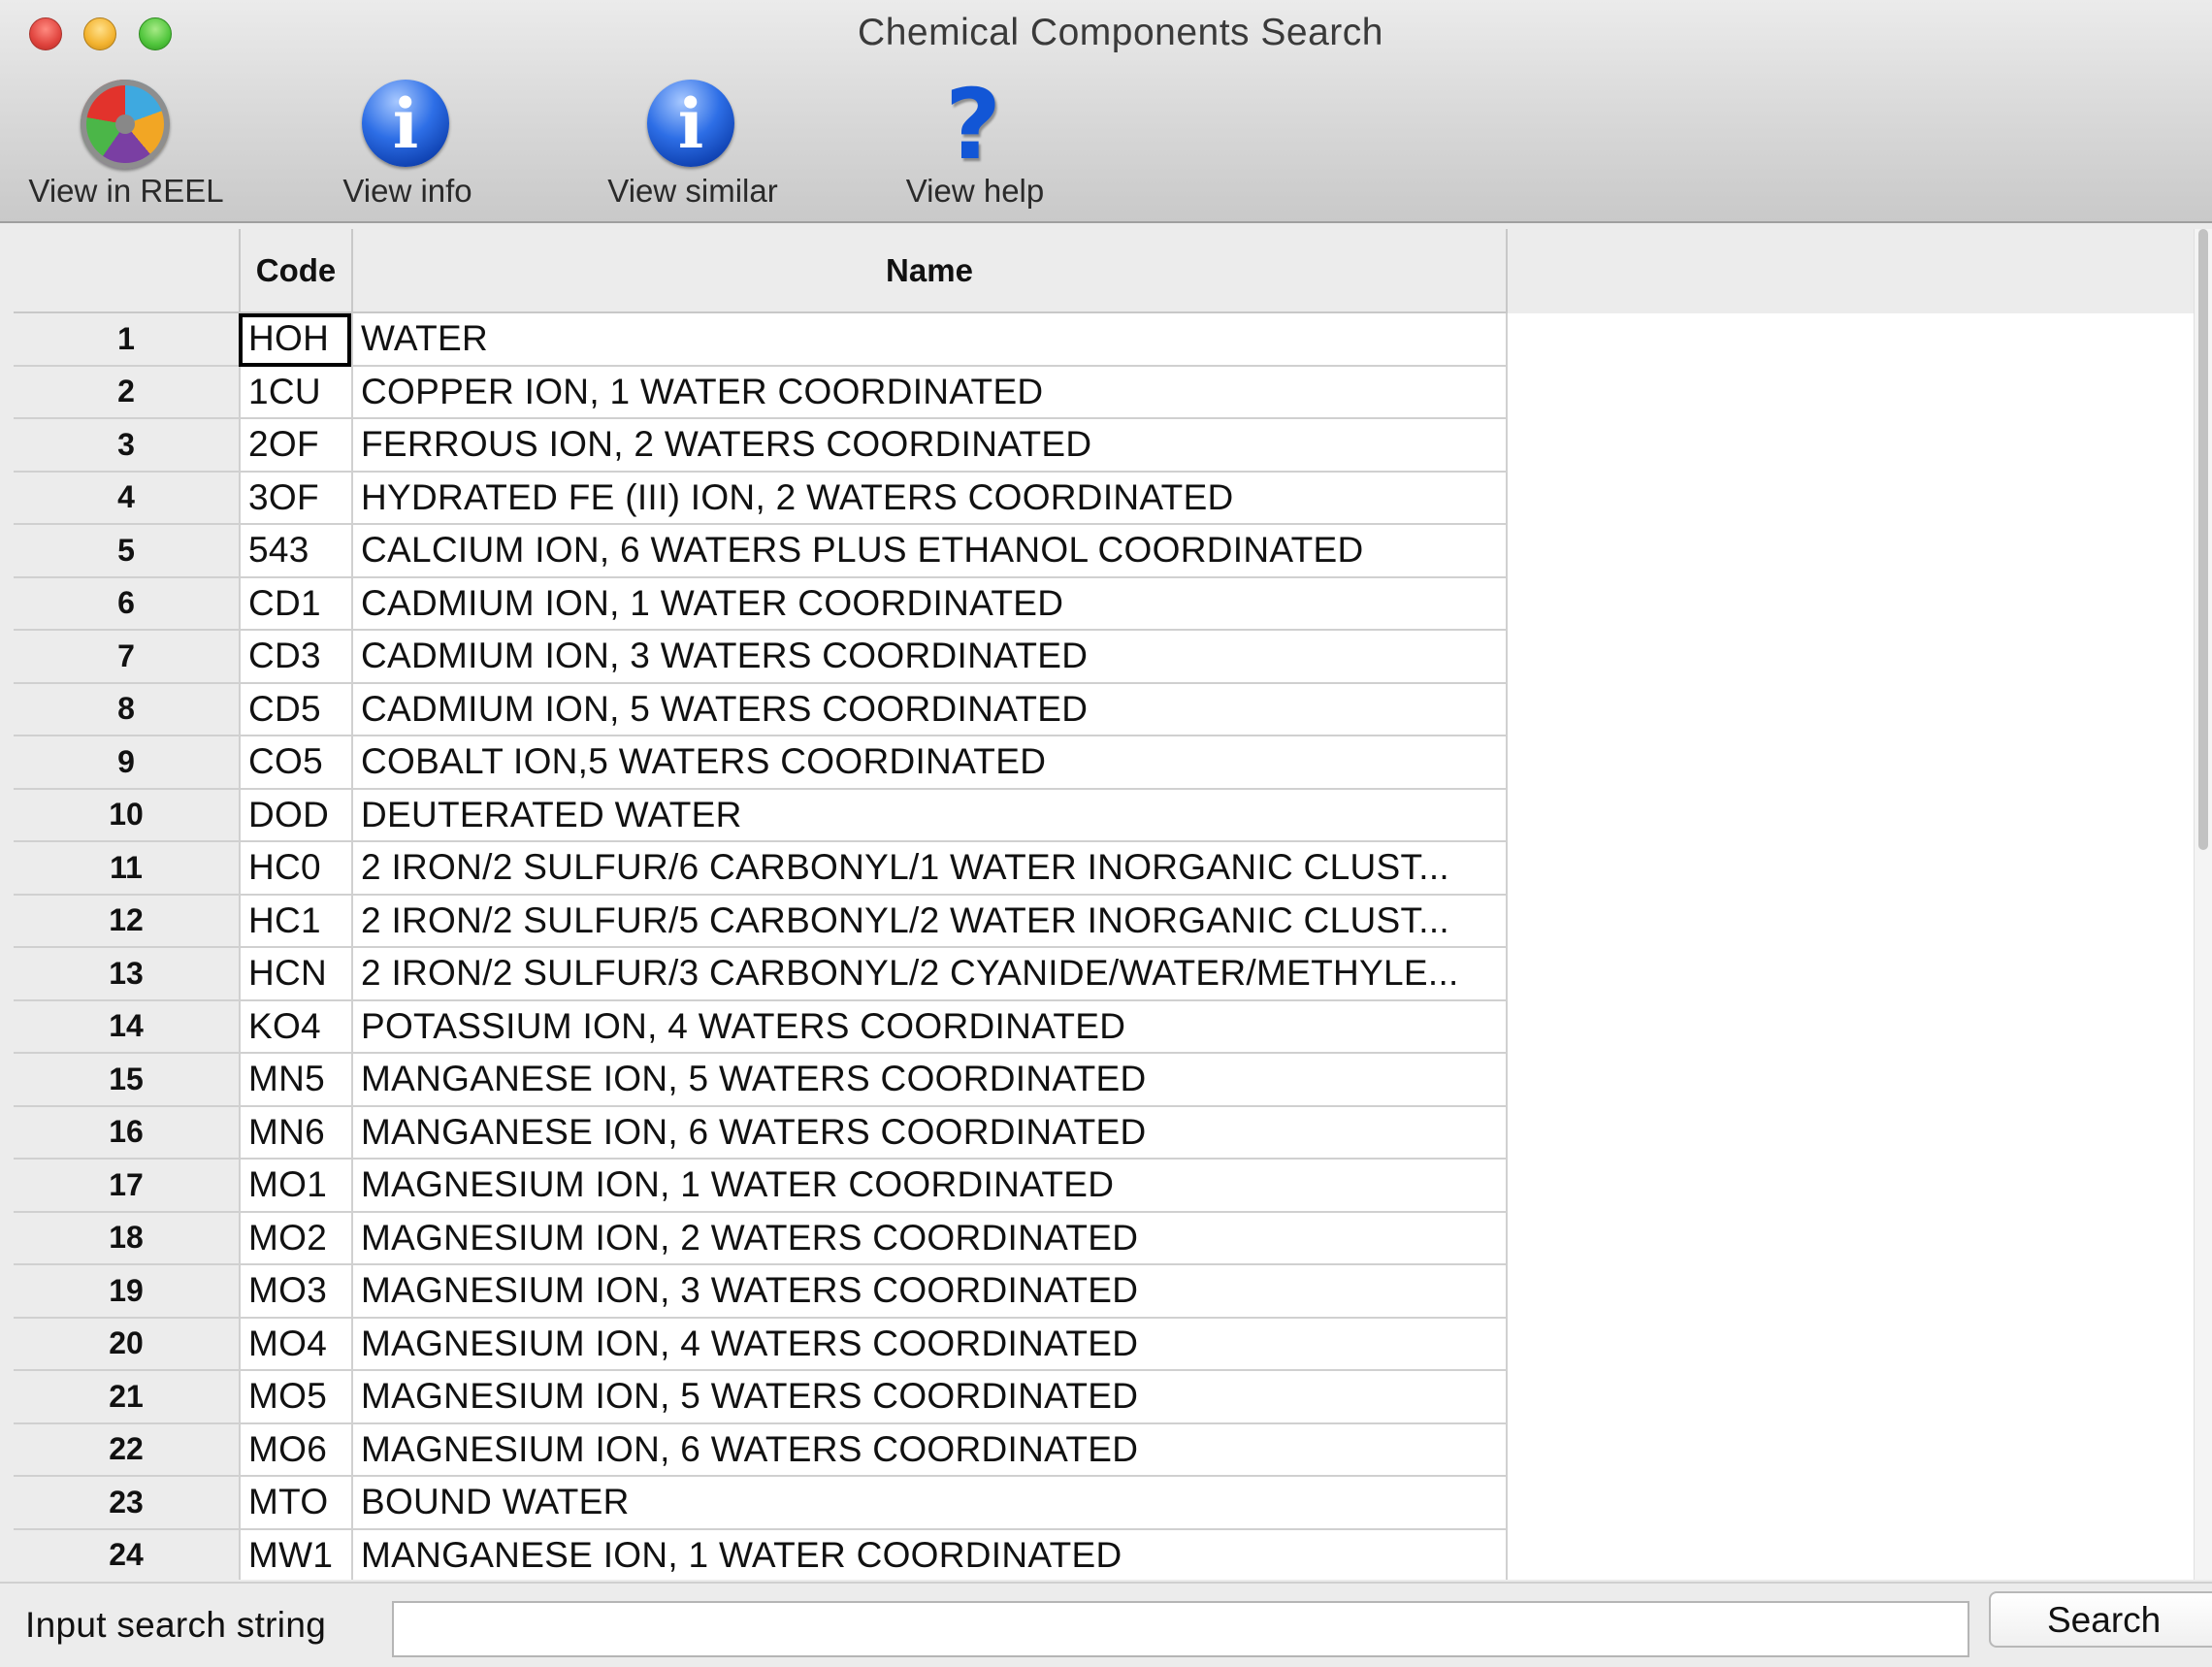 The height and width of the screenshot is (1667, 2212). I want to click on table-row: 9 CO5 COBALT ION,5 WATERS COORDINATED, so click(761, 763).